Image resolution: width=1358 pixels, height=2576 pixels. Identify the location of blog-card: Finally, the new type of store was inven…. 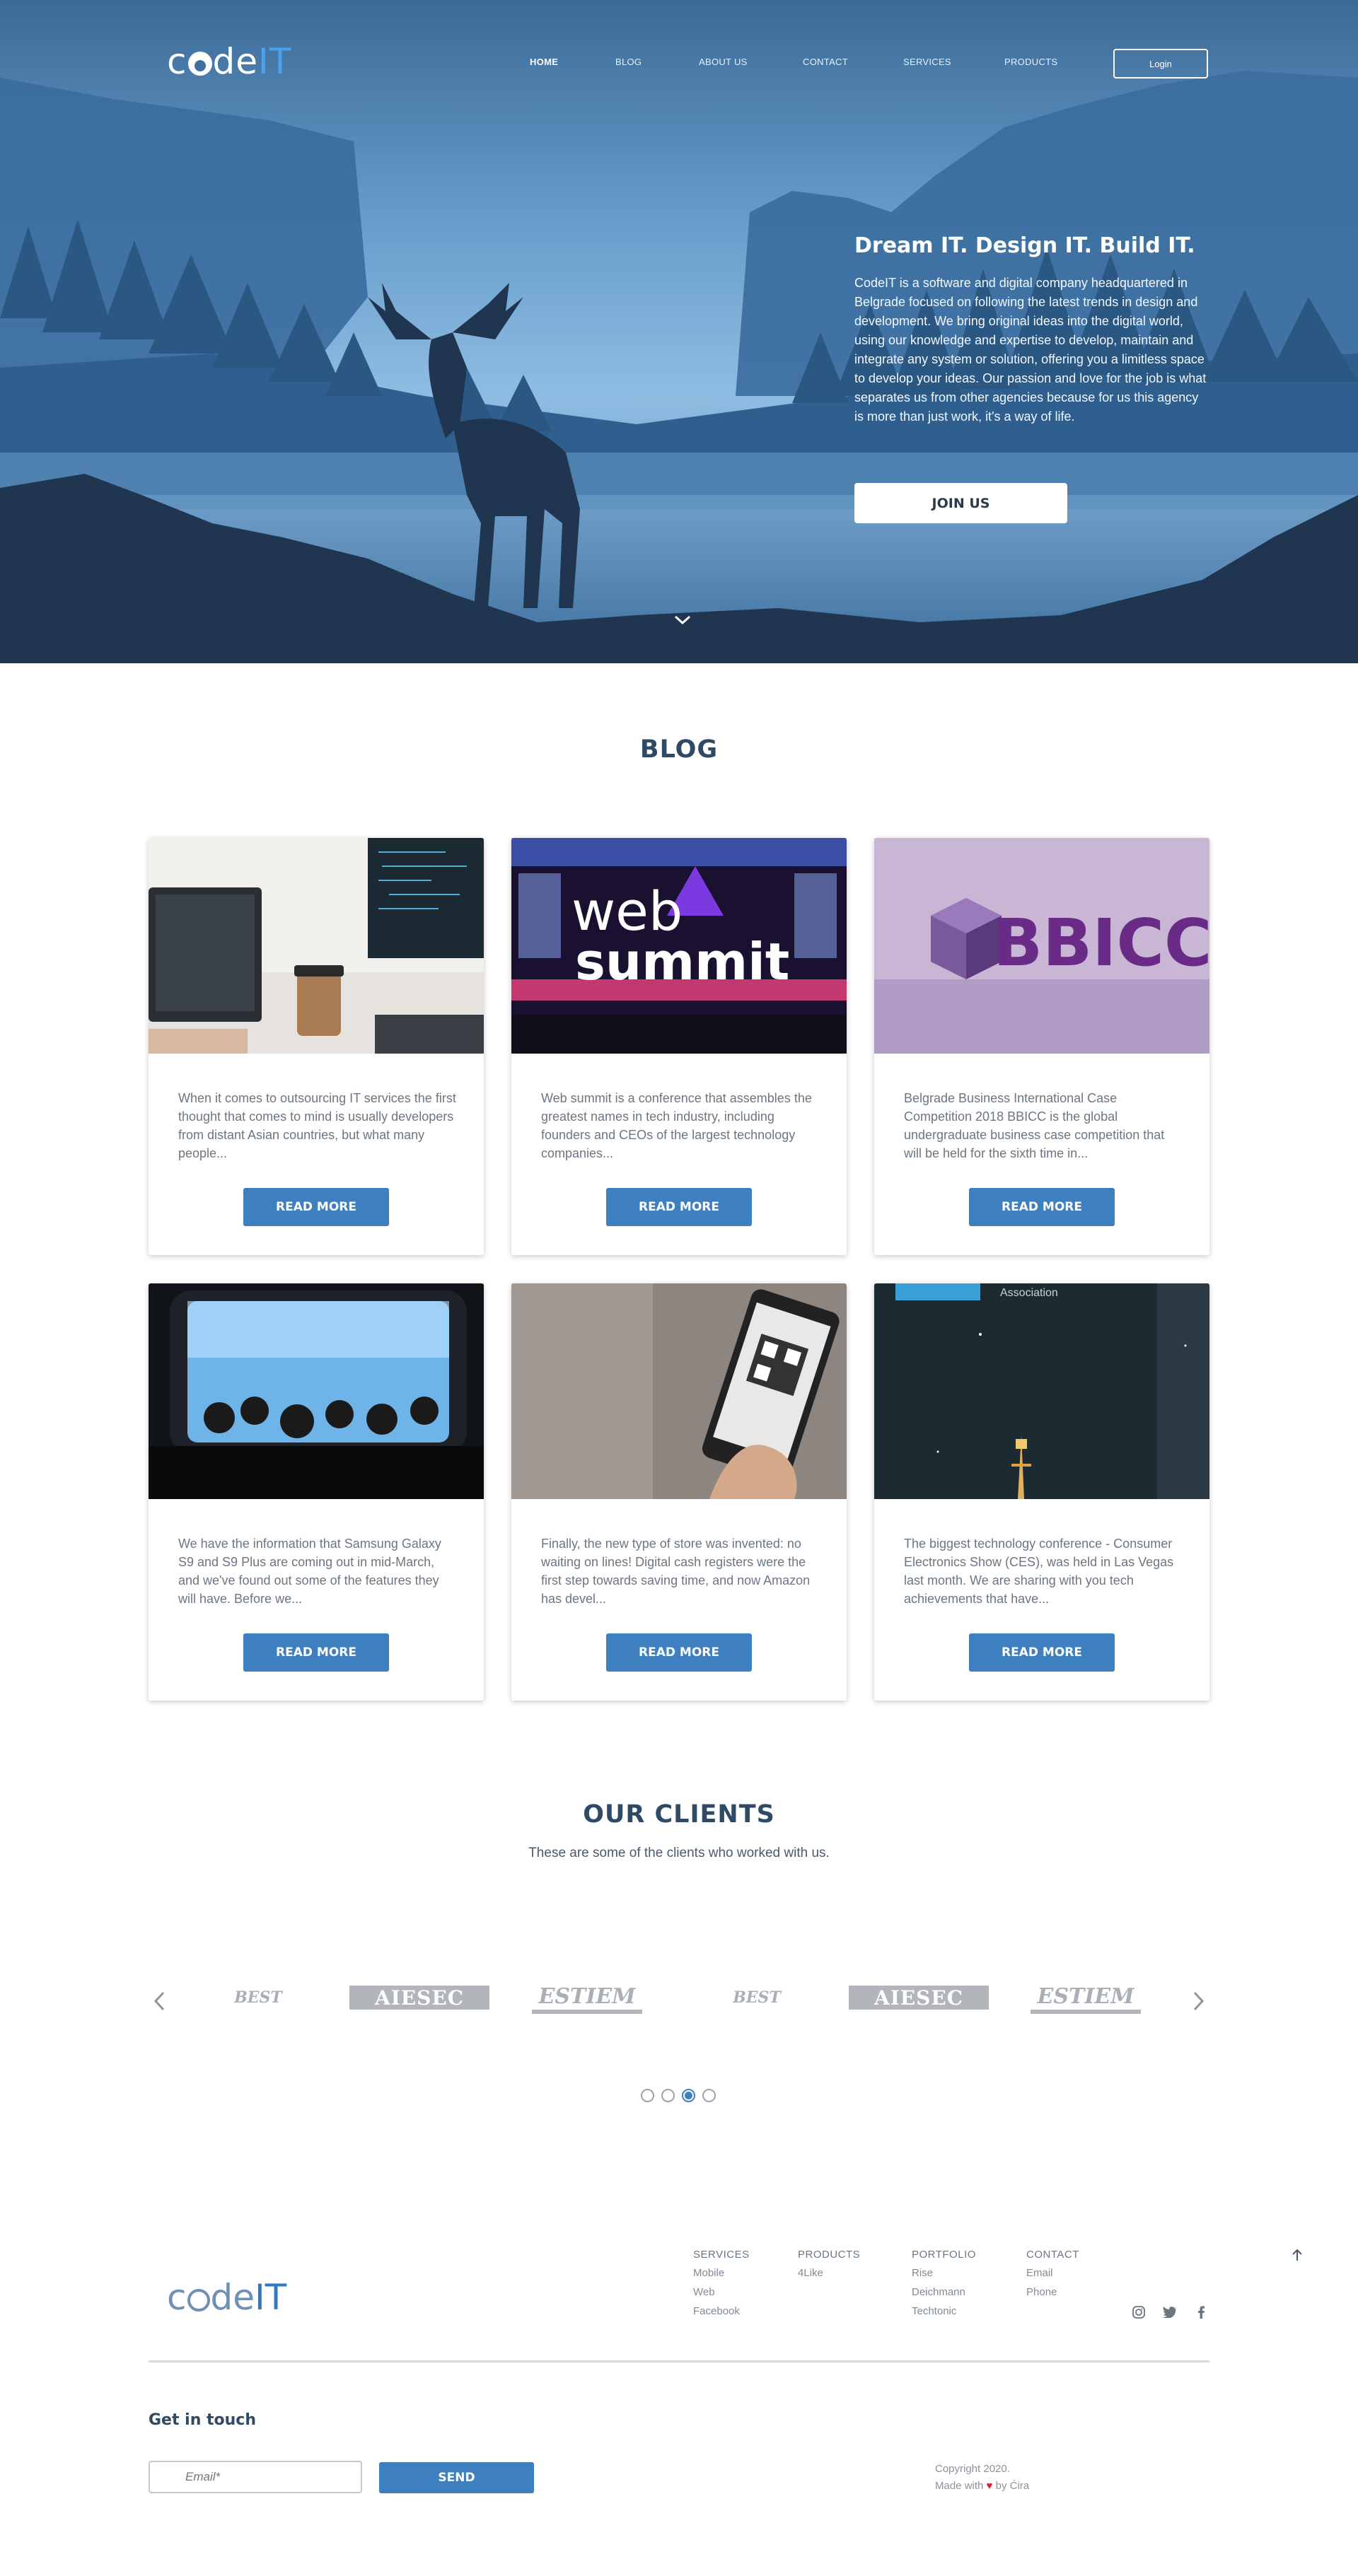
(679, 1492).